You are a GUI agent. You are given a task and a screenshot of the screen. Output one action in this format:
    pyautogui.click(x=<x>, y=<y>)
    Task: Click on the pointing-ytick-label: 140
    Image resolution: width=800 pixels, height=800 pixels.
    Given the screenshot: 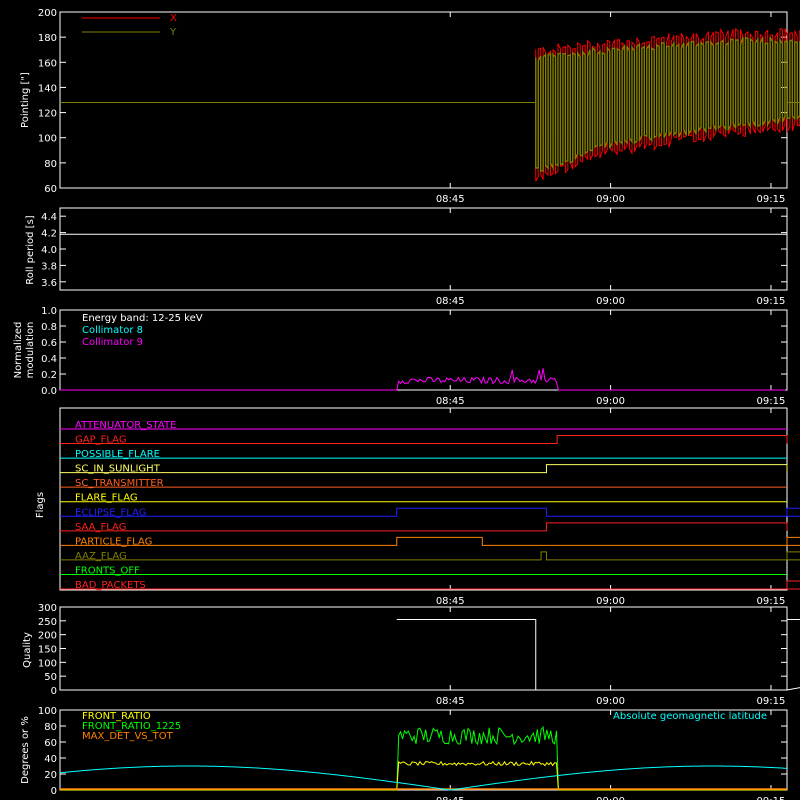 What is the action you would take?
    pyautogui.click(x=47, y=88)
    